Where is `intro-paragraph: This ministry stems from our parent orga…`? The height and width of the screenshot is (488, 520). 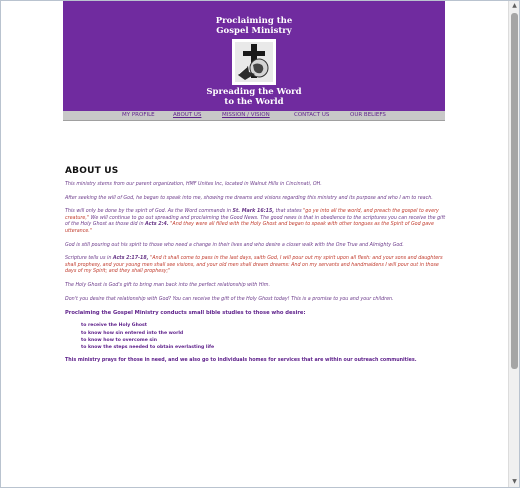
intro-paragraph: This ministry stems from our parent orga… is located at coordinates (193, 184).